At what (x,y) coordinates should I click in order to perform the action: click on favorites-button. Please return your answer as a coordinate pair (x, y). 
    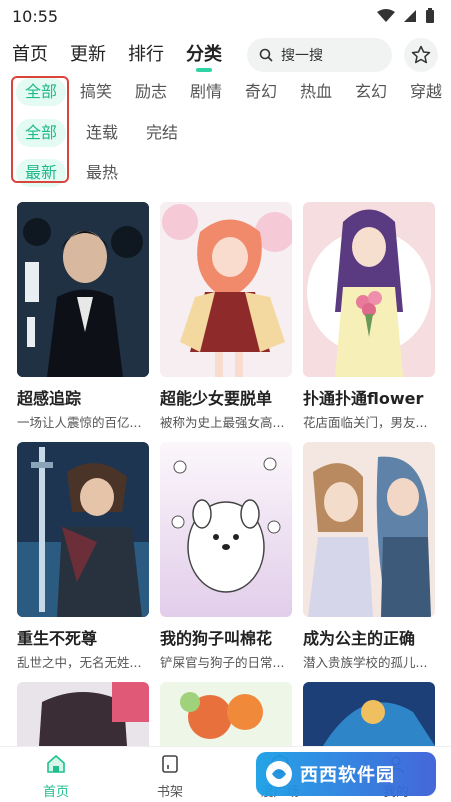
    Looking at the image, I should click on (421, 55).